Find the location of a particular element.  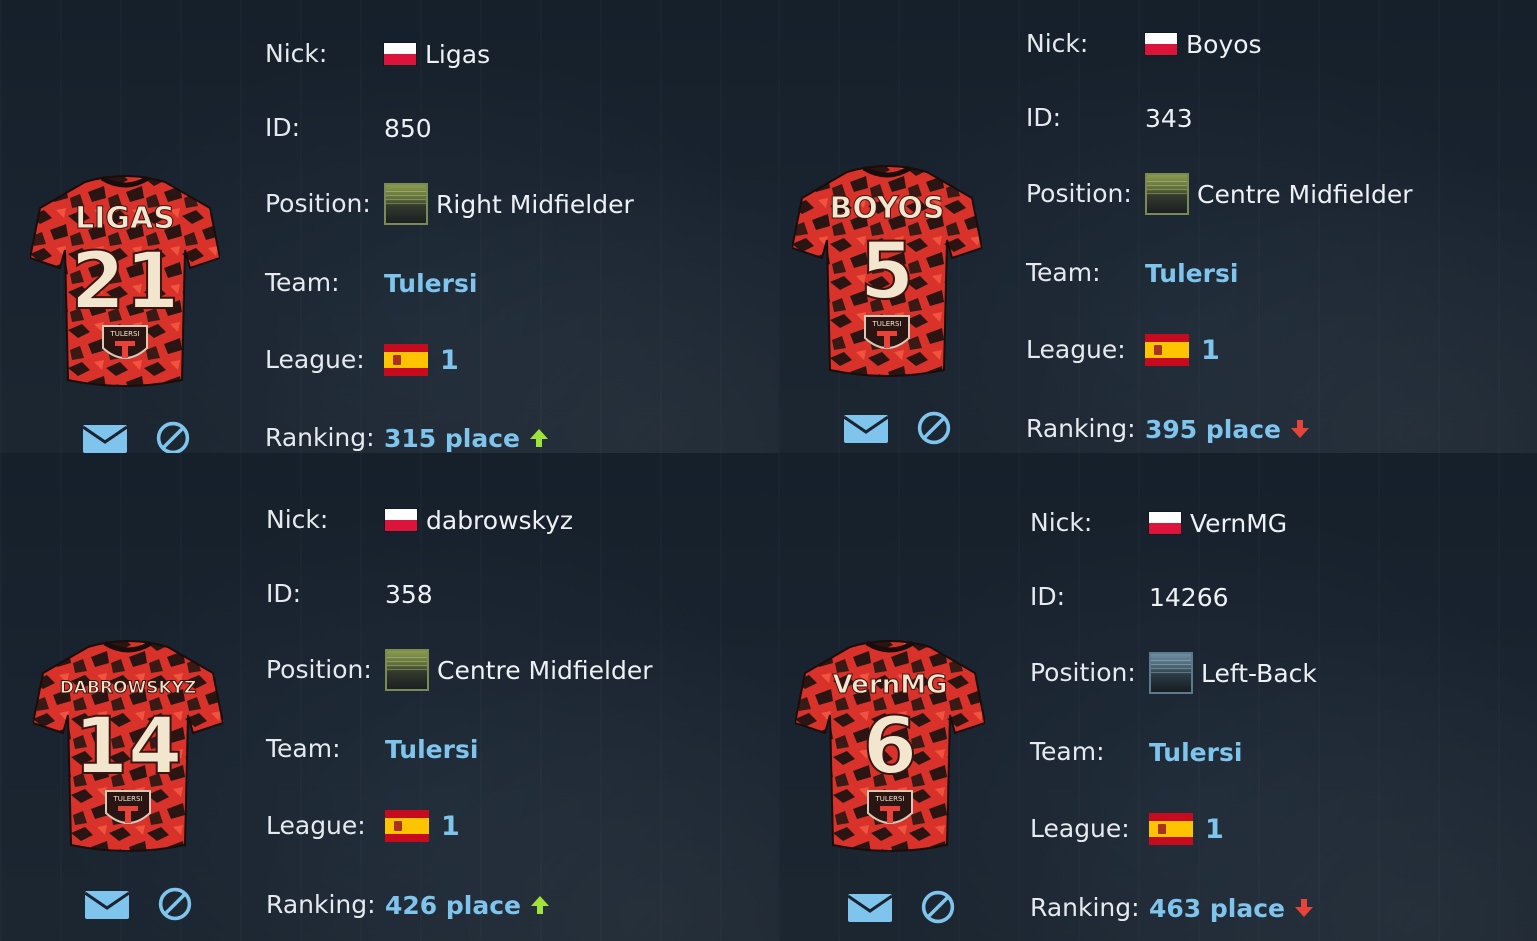

player-jersey: VernMG 6 TULERSI is located at coordinates (890, 746).